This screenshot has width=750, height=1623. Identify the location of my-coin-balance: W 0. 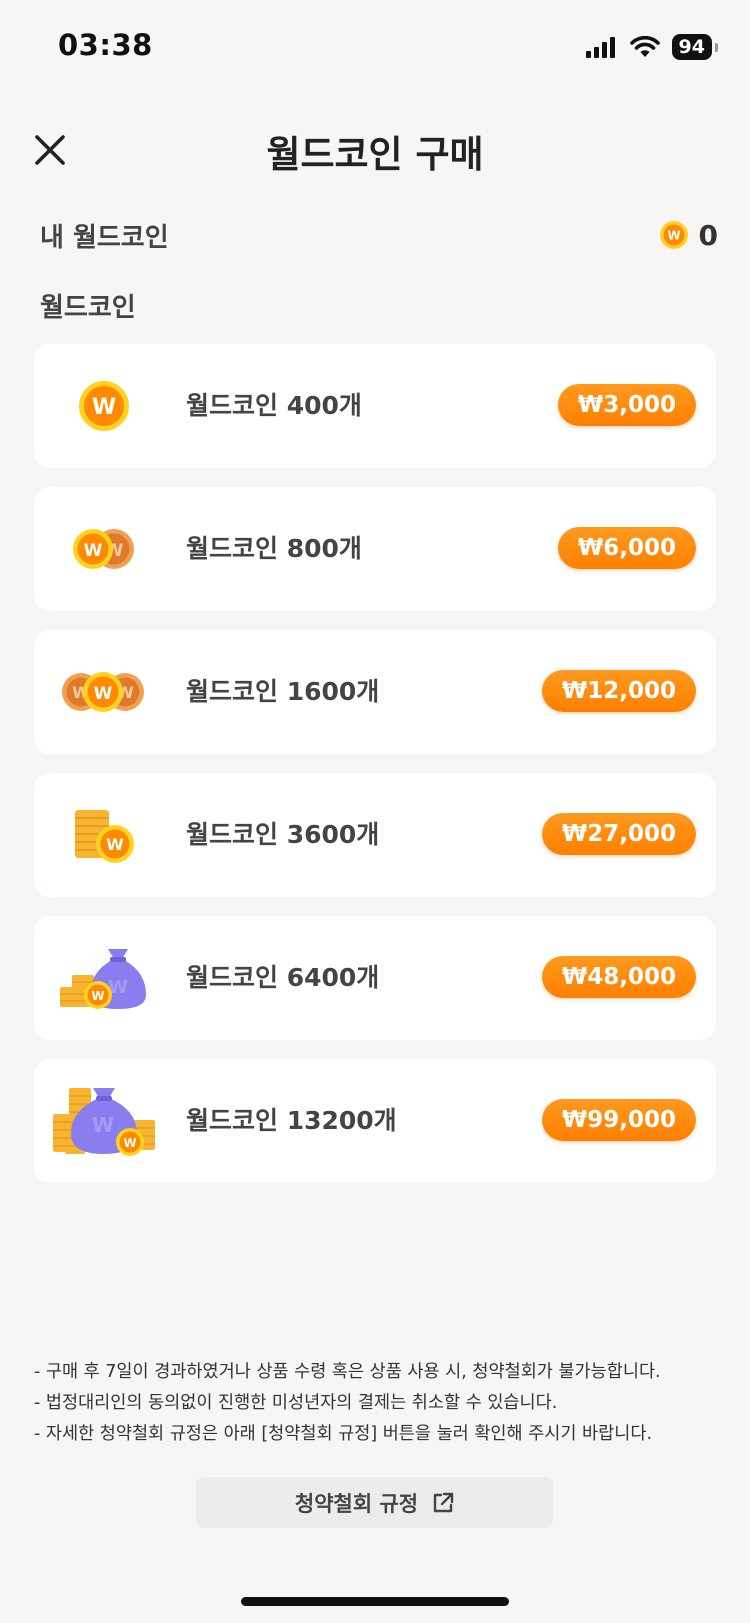
(688, 235).